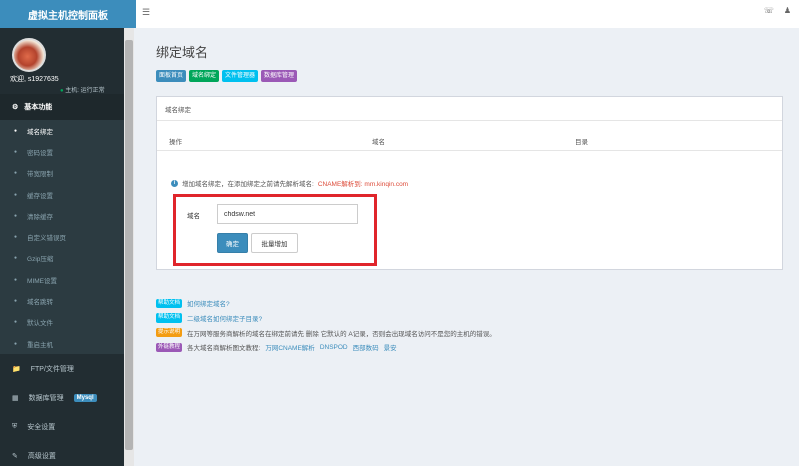  What do you see at coordinates (46, 398) in the screenshot?
I see `sidebar-item-label: 数据库管理` at bounding box center [46, 398].